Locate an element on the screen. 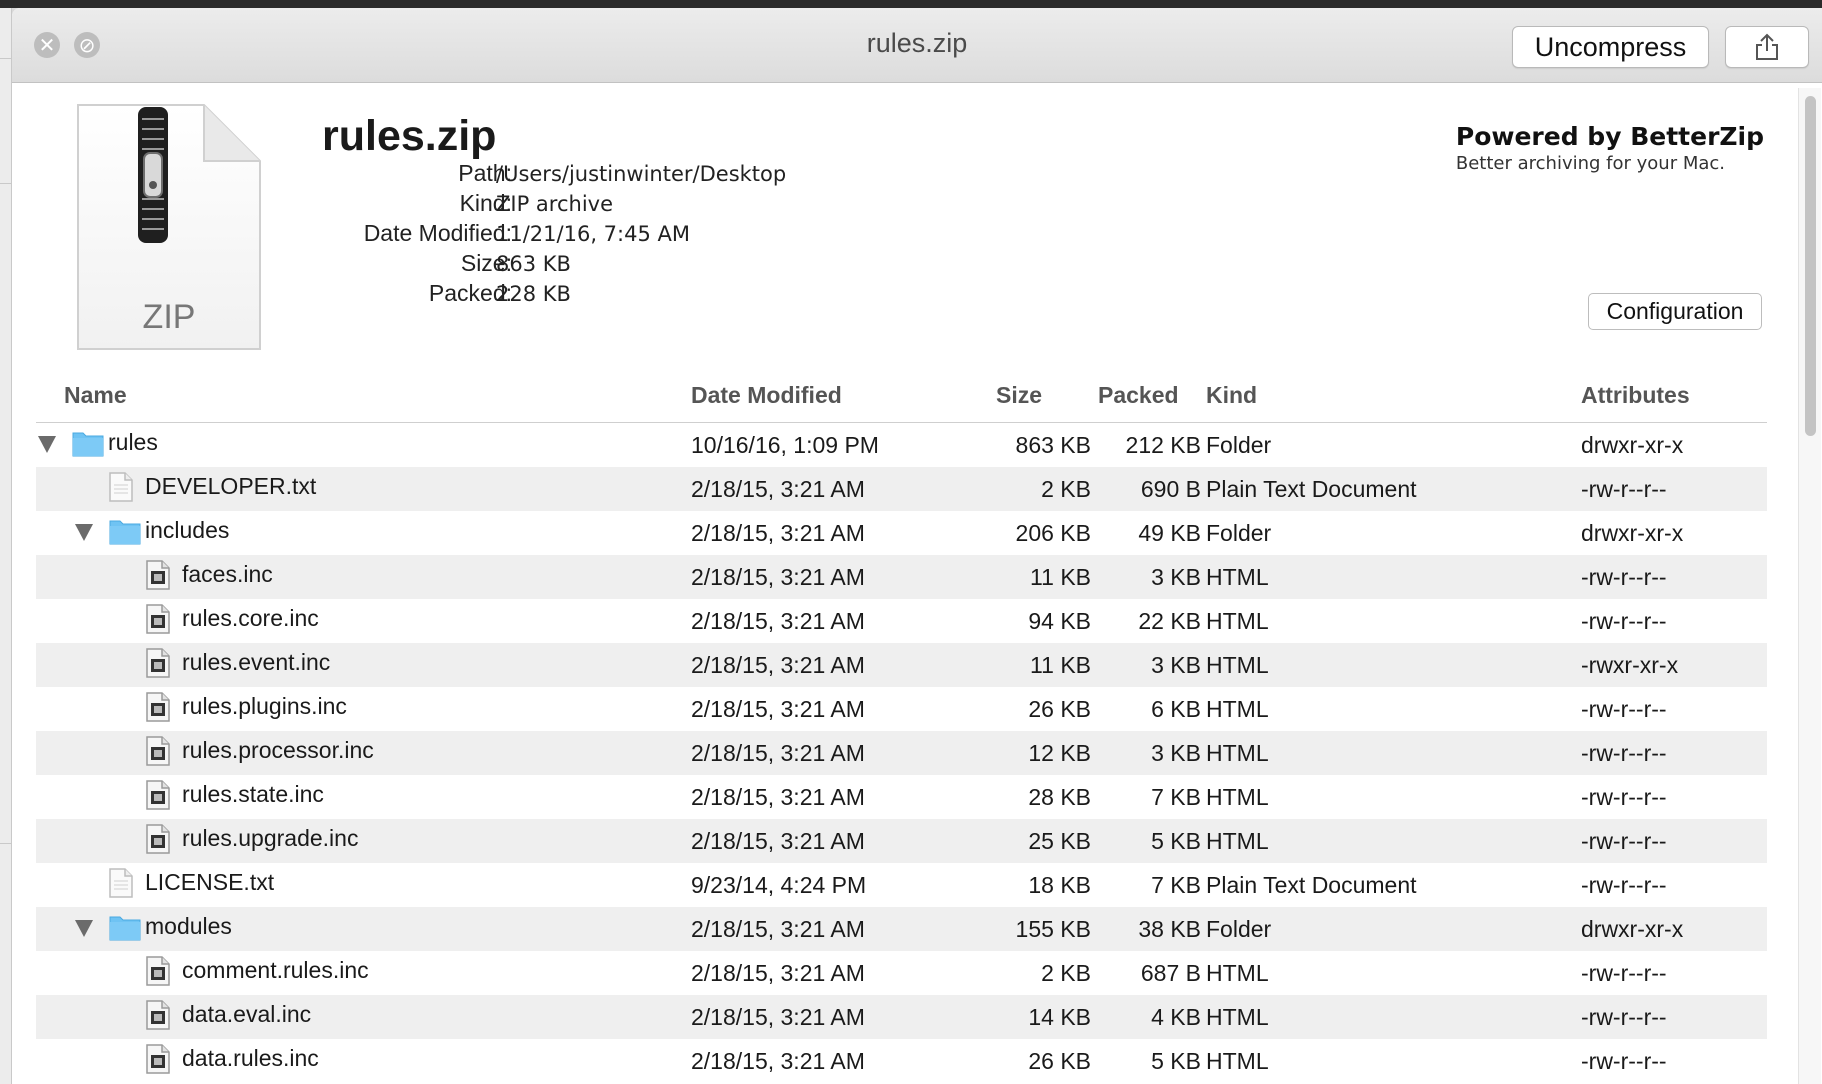 The width and height of the screenshot is (1822, 1084). archive-name: rules.zip is located at coordinates (409, 136).